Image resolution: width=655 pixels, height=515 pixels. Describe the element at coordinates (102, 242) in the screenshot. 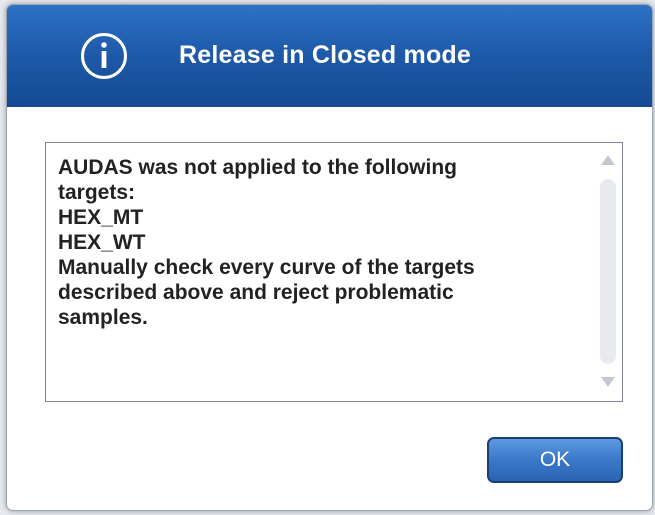

I see `message-line: HEX_WT` at that location.